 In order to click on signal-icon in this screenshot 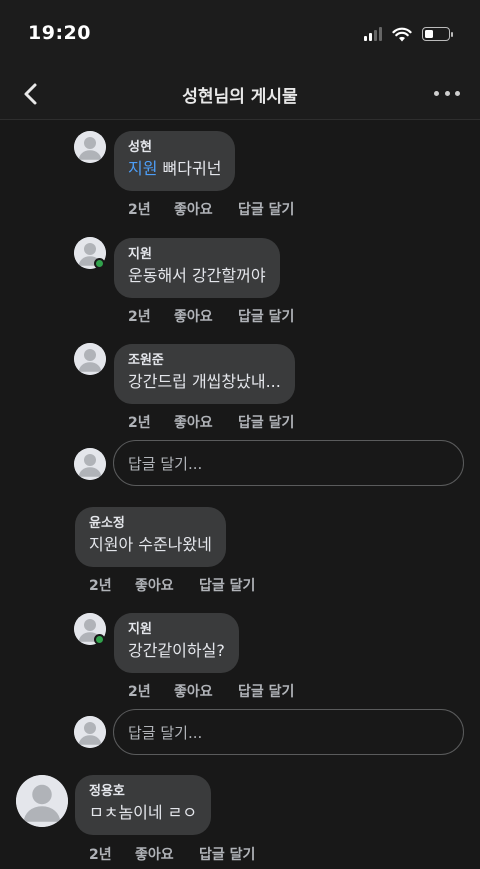, I will do `click(373, 34)`.